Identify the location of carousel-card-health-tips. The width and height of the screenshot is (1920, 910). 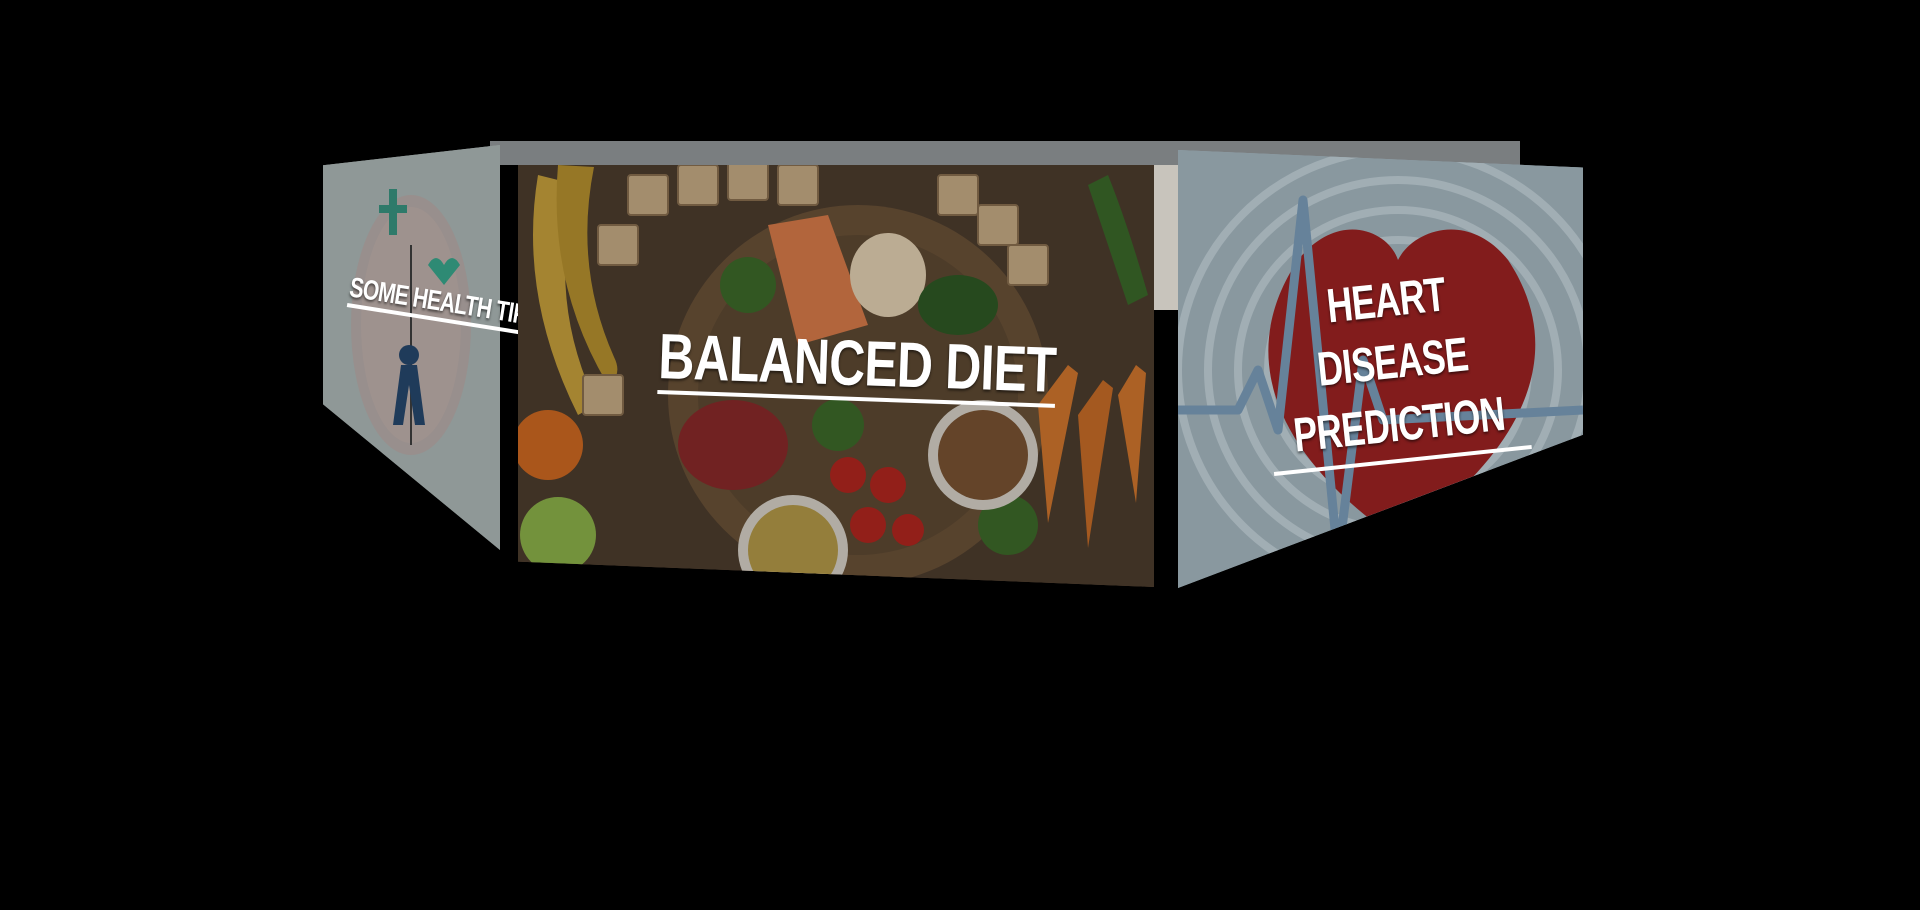
(411, 347).